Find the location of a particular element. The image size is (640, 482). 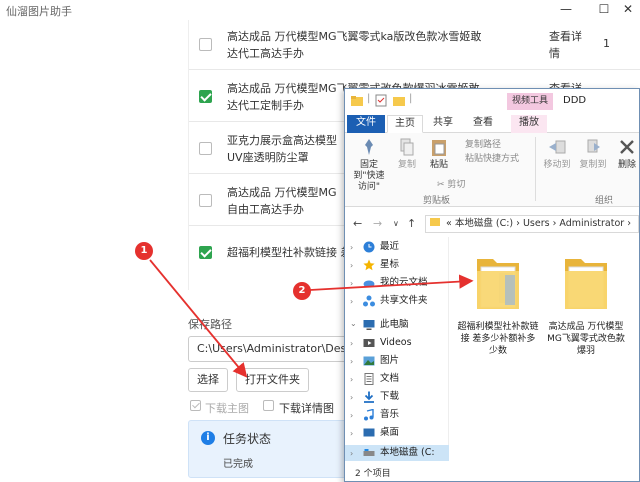

nav-label: 桌面 is located at coordinates (390, 432).